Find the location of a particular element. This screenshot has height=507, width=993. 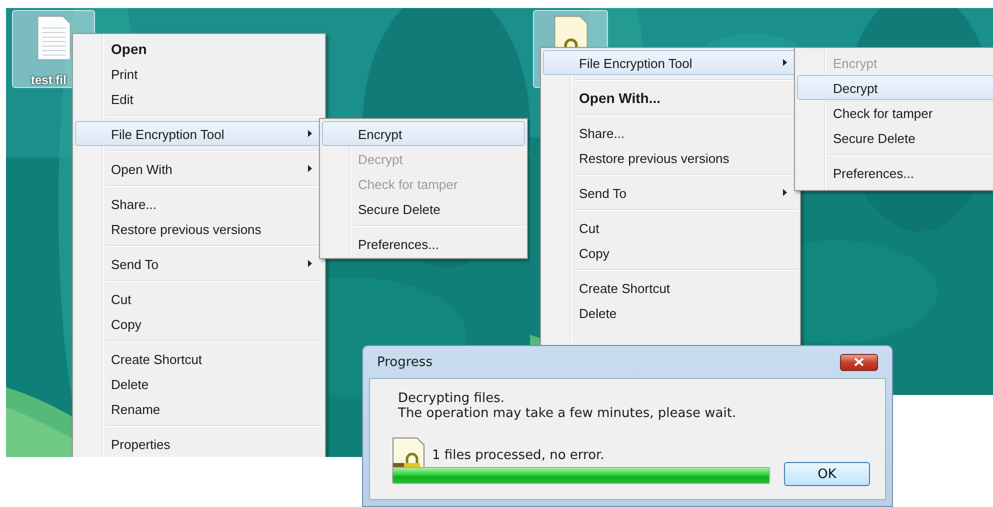

document-icon is located at coordinates (54, 38).